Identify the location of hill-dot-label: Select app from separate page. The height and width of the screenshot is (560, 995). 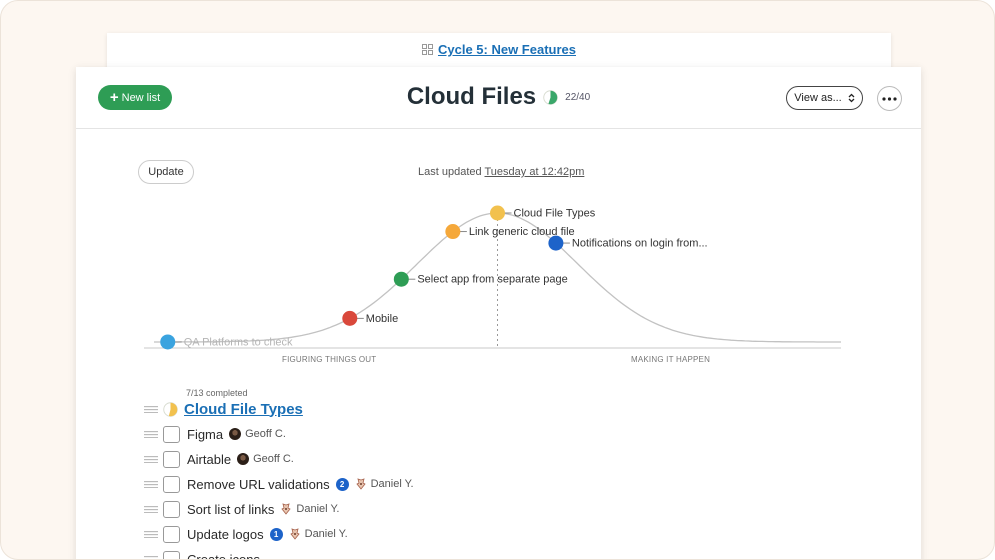
(492, 280).